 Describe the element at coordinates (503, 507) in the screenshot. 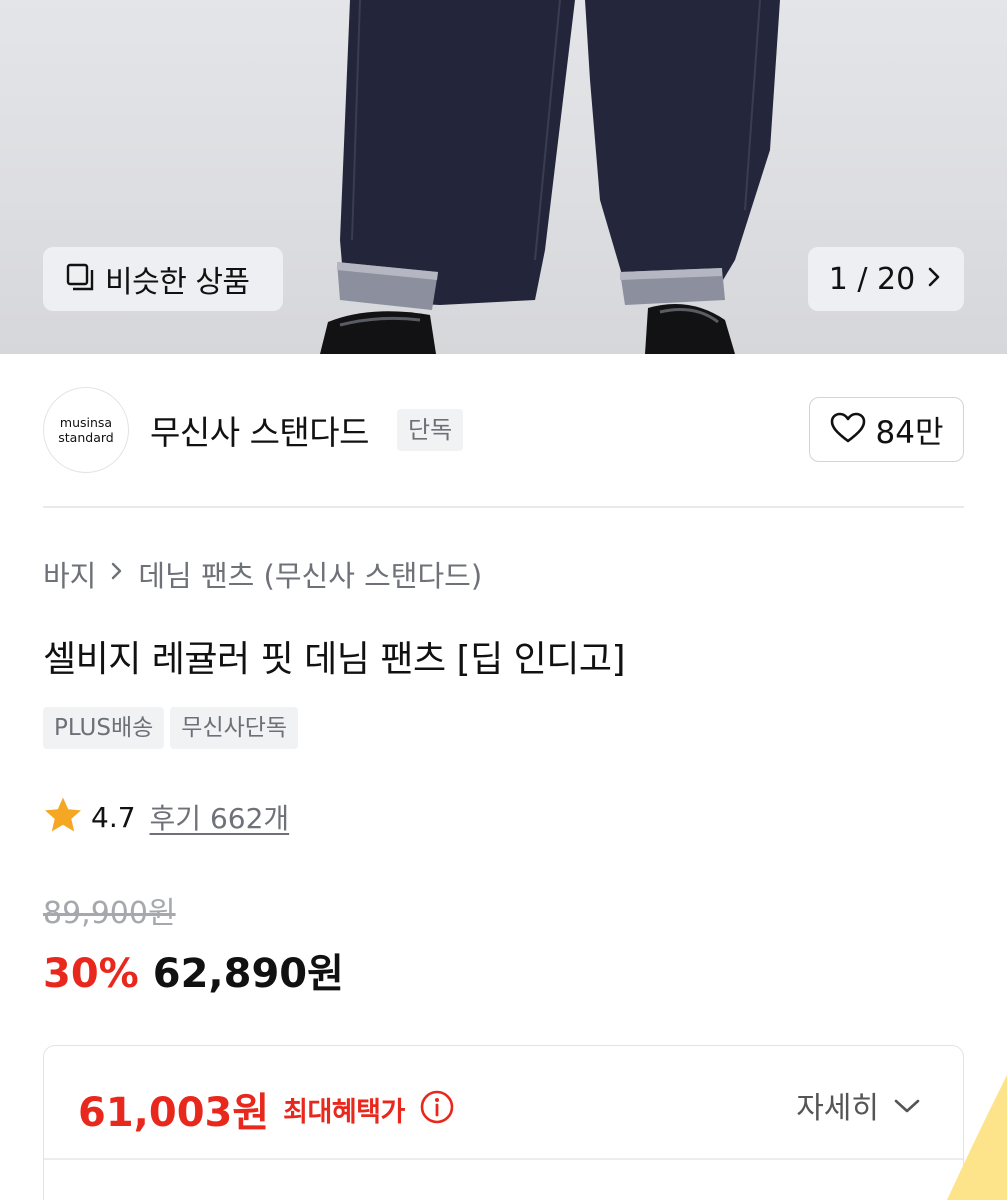

I see `divider` at that location.